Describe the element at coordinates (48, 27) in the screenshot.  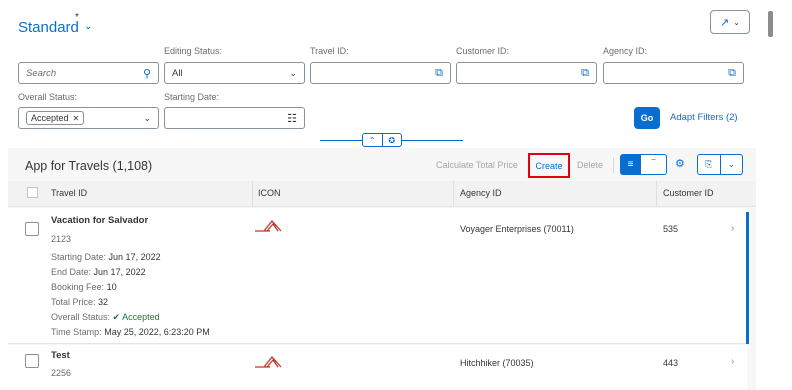
I see `variant-title: Standard` at that location.